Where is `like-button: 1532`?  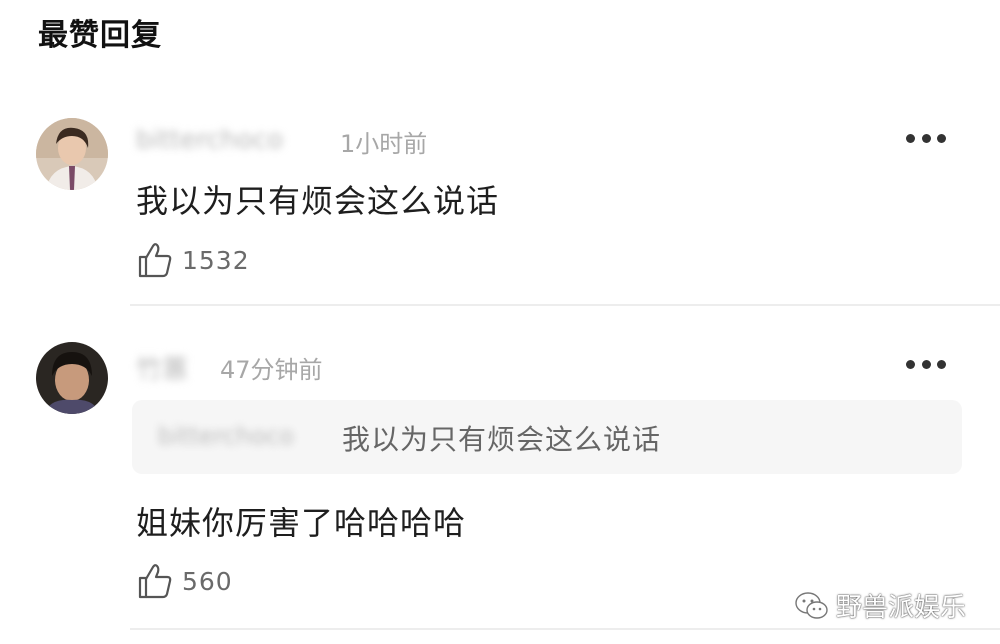 like-button: 1532 is located at coordinates (193, 260).